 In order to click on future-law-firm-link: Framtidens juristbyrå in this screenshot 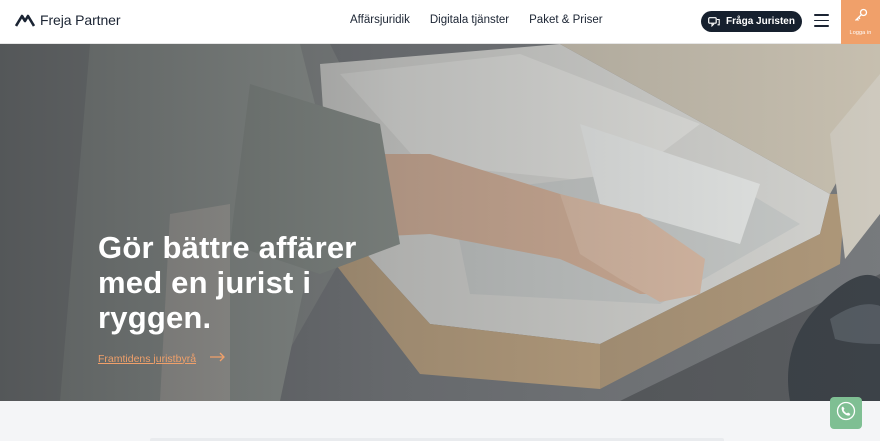, I will do `click(162, 358)`.